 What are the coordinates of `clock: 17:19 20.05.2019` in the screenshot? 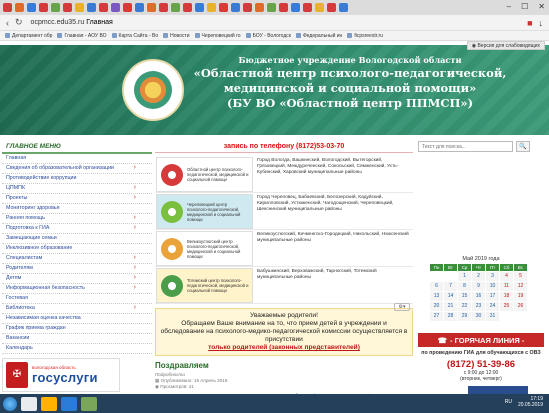 It's located at (530, 402).